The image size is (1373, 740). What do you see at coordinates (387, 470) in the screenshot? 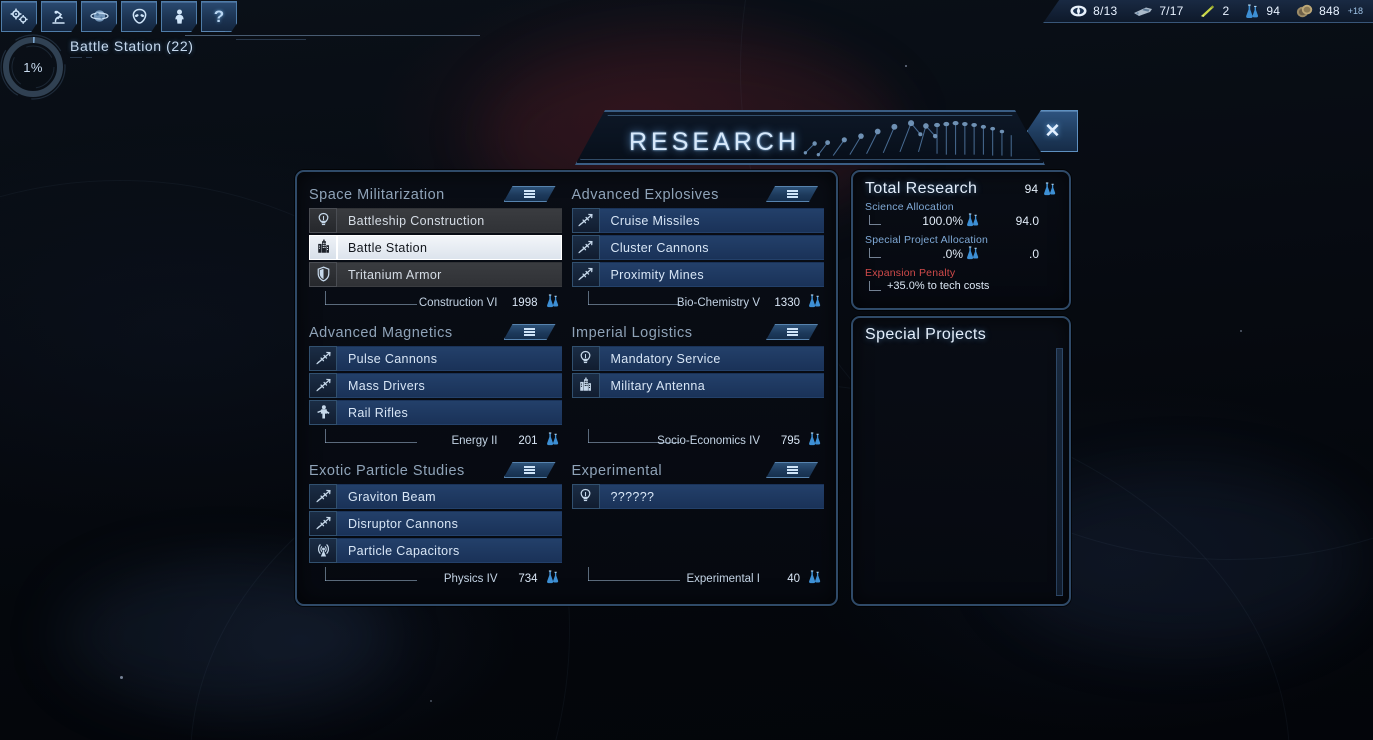
I see `category-title: Exotic Particle Studies` at bounding box center [387, 470].